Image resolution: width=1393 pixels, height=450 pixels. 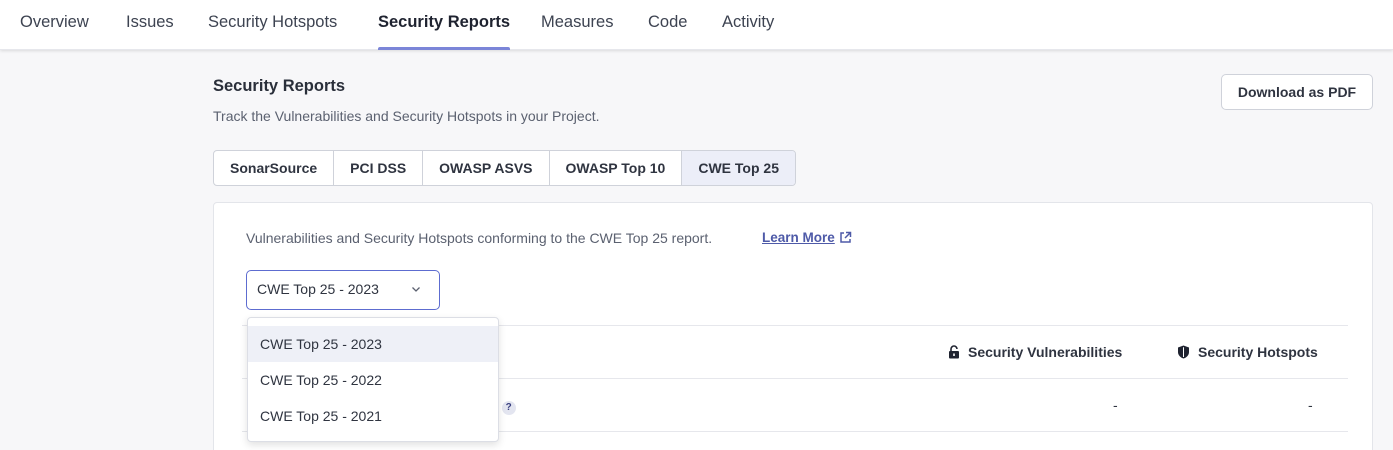 I want to click on option-cwe-2021: CWE Top 25 - 2021, so click(x=373, y=416).